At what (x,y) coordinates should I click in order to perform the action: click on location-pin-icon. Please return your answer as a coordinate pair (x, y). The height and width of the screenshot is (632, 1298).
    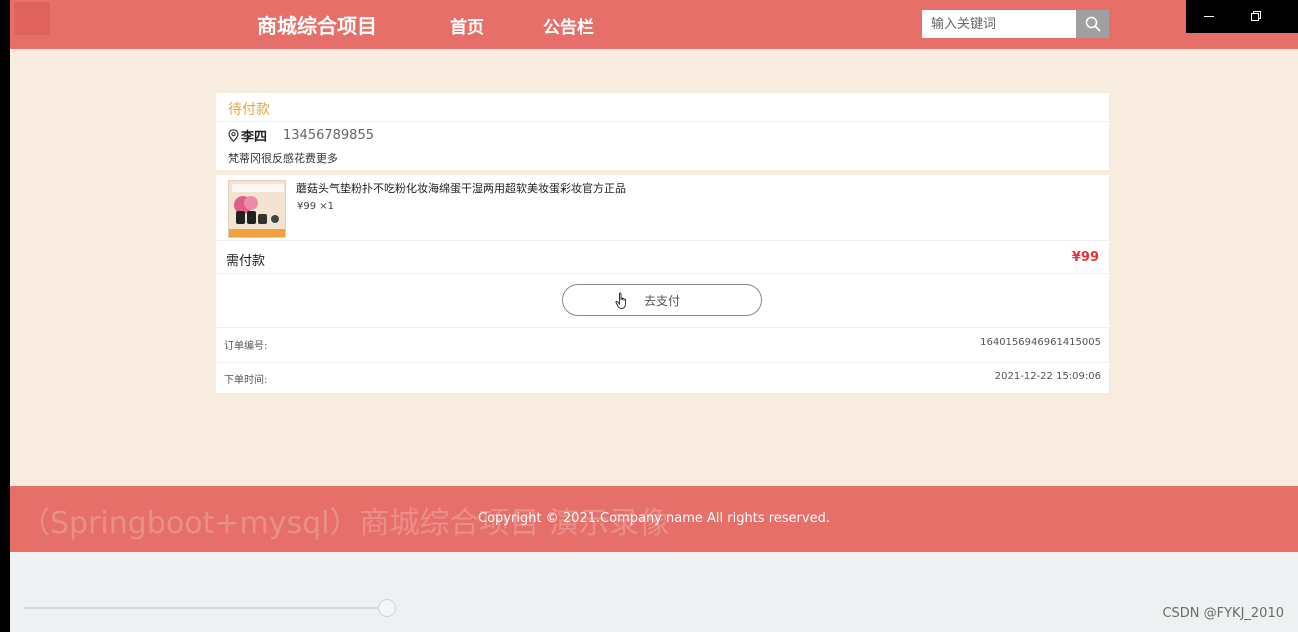
    Looking at the image, I should click on (233, 135).